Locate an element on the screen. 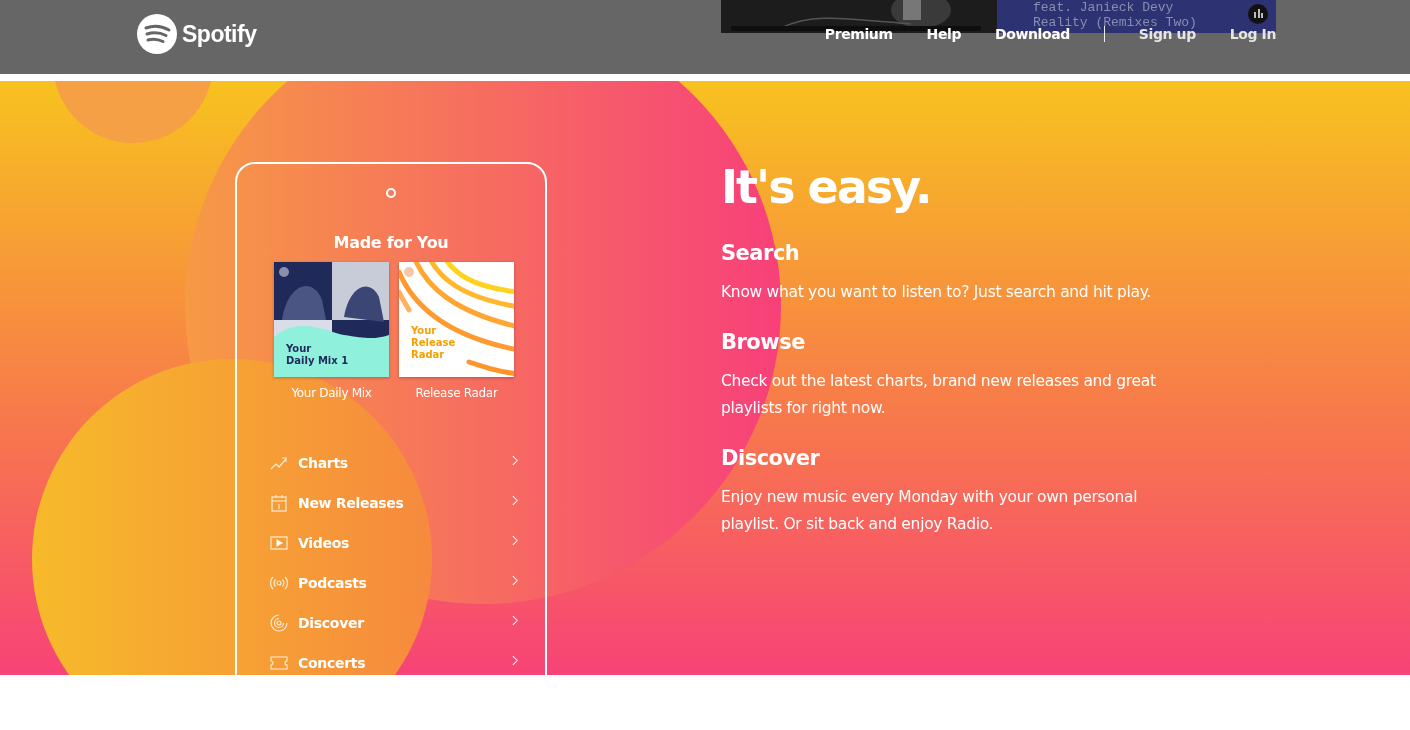 The image size is (1410, 730). menu-label: Podcasts is located at coordinates (333, 583).